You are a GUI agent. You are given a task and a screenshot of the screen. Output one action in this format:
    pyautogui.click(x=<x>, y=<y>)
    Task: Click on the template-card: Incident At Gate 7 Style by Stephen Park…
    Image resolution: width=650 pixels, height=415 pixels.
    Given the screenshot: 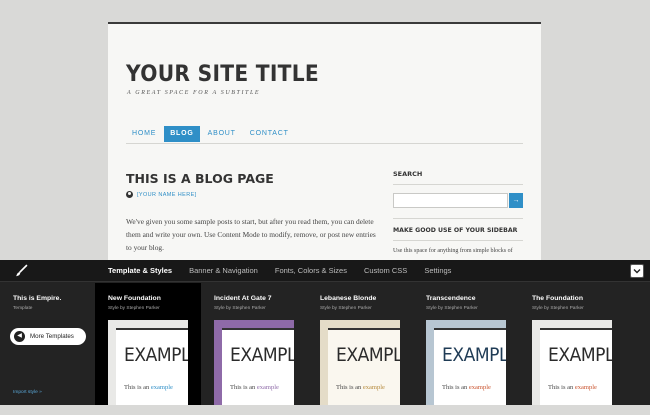 What is the action you would take?
    pyautogui.click(x=254, y=344)
    